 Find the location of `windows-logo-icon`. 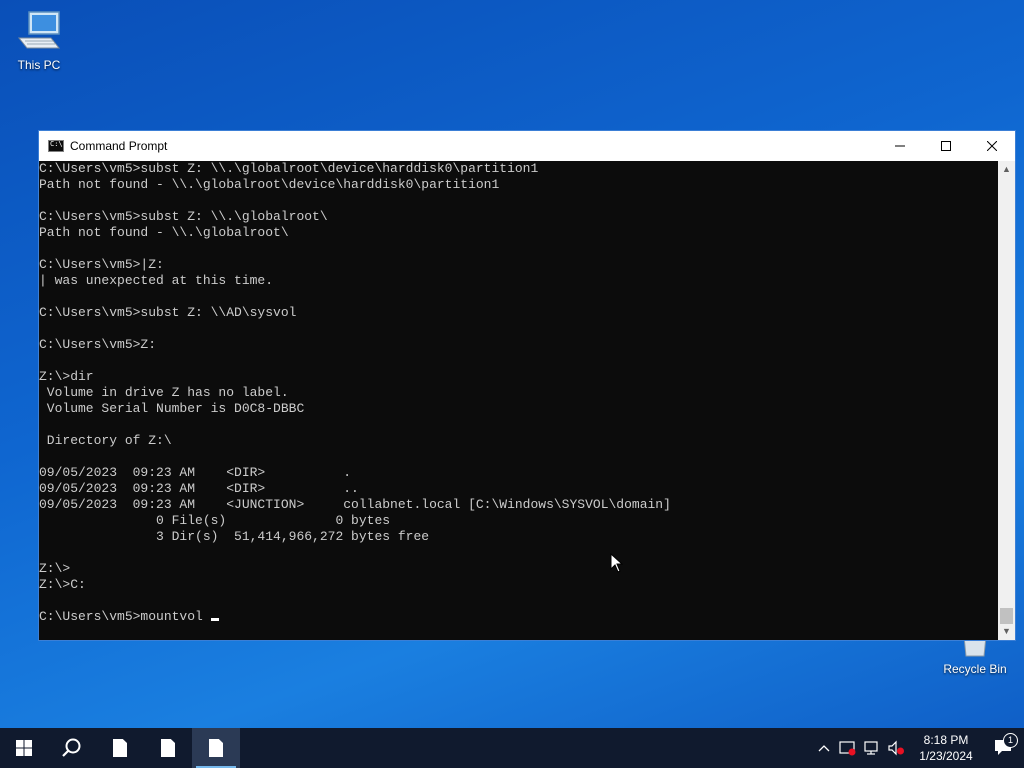

windows-logo-icon is located at coordinates (24, 748).